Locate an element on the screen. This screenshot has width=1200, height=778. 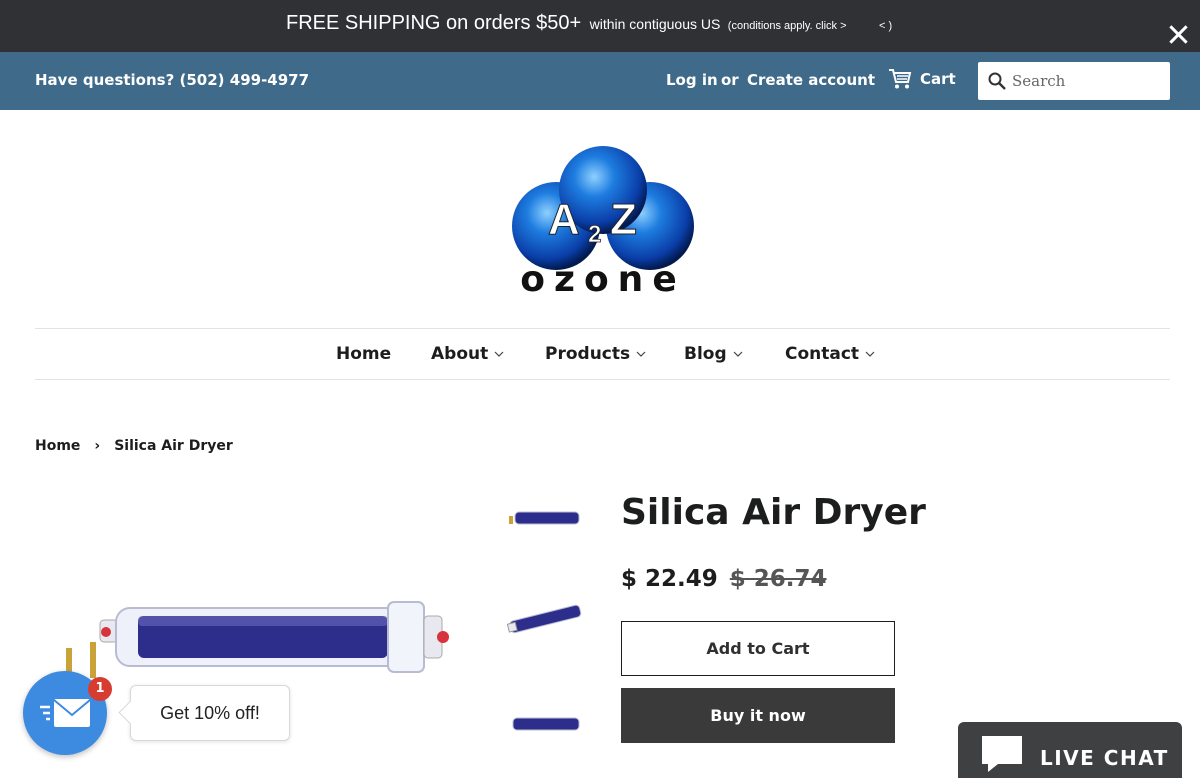
nav-about: About is located at coordinates (467, 354).